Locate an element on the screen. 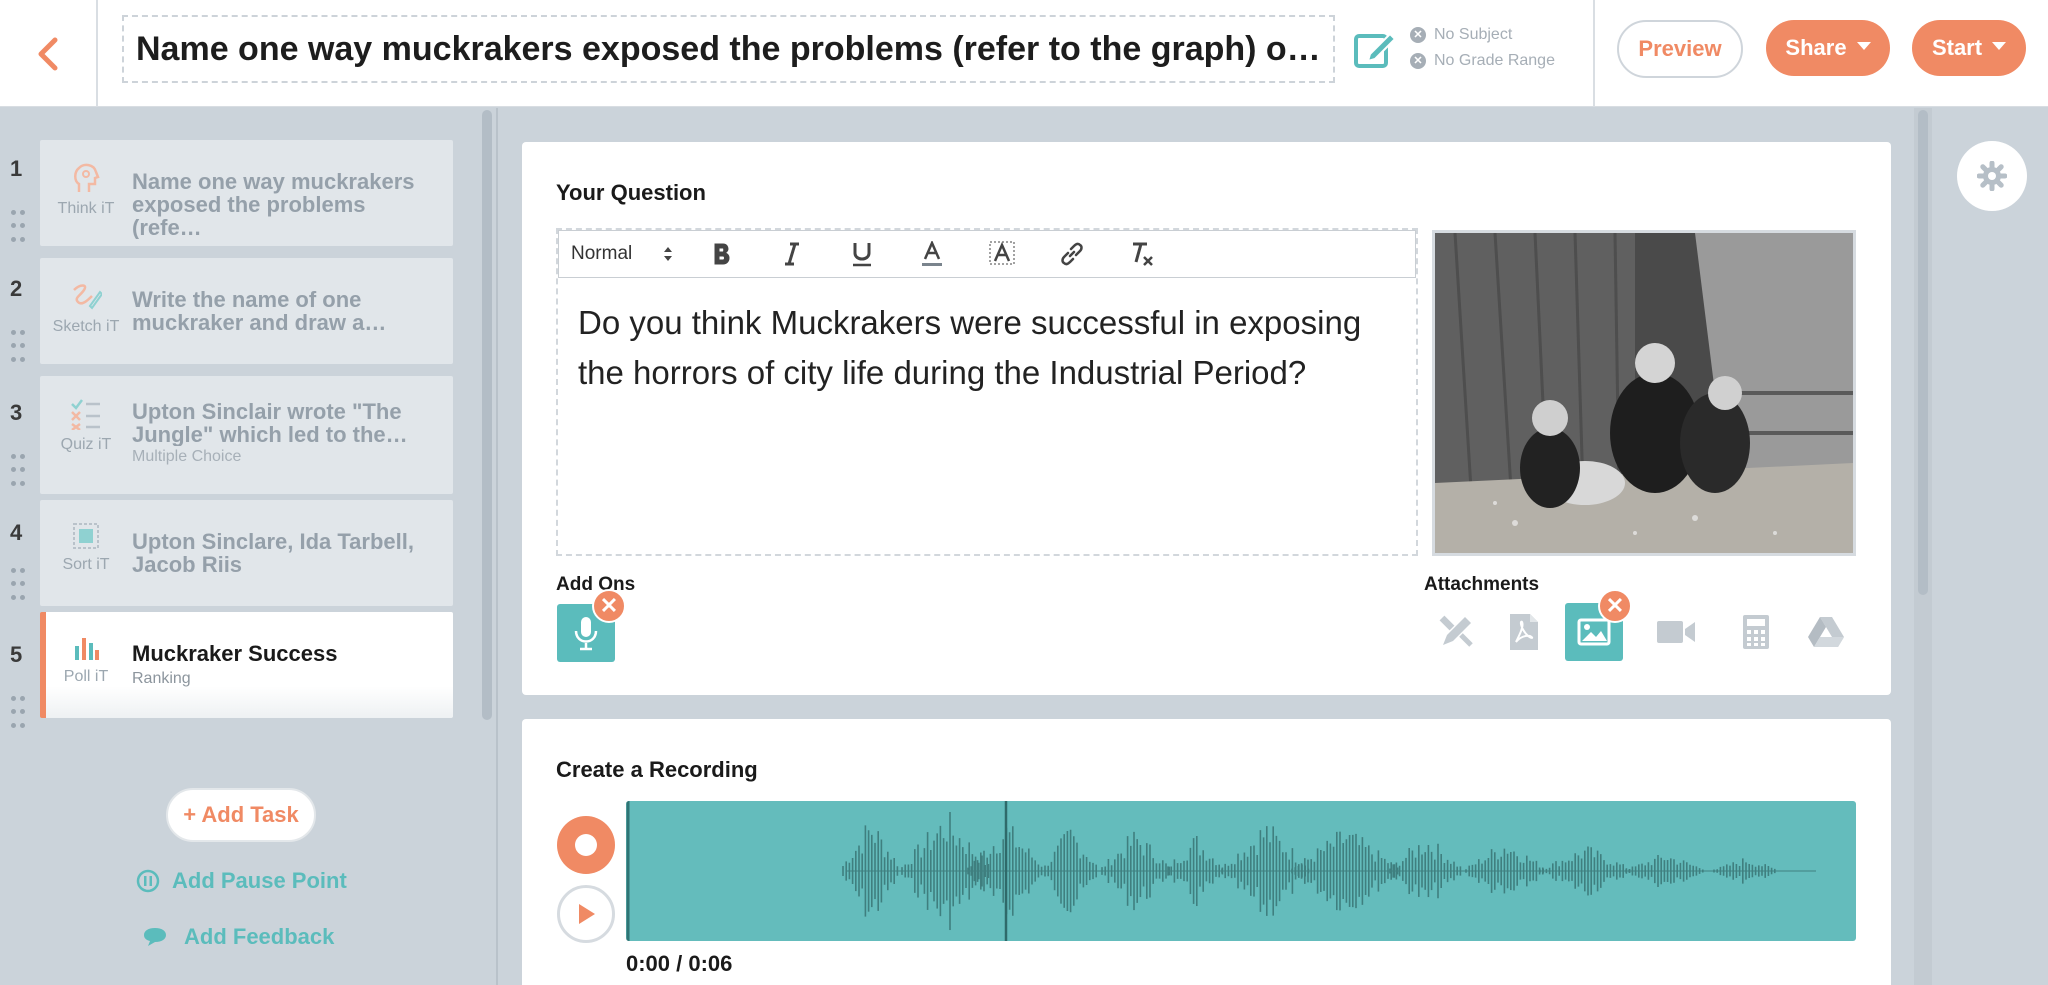 This screenshot has height=985, width=2048. select-arrows-icon is located at coordinates (668, 254).